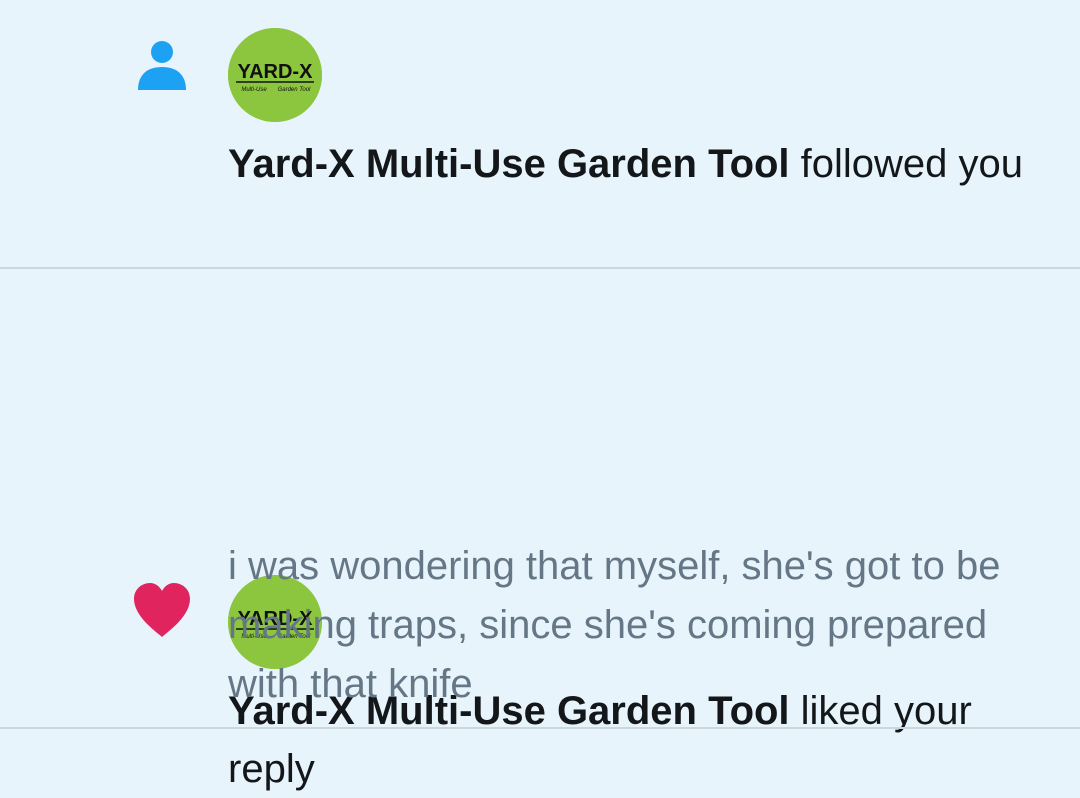  I want to click on person-icon, so click(162, 65).